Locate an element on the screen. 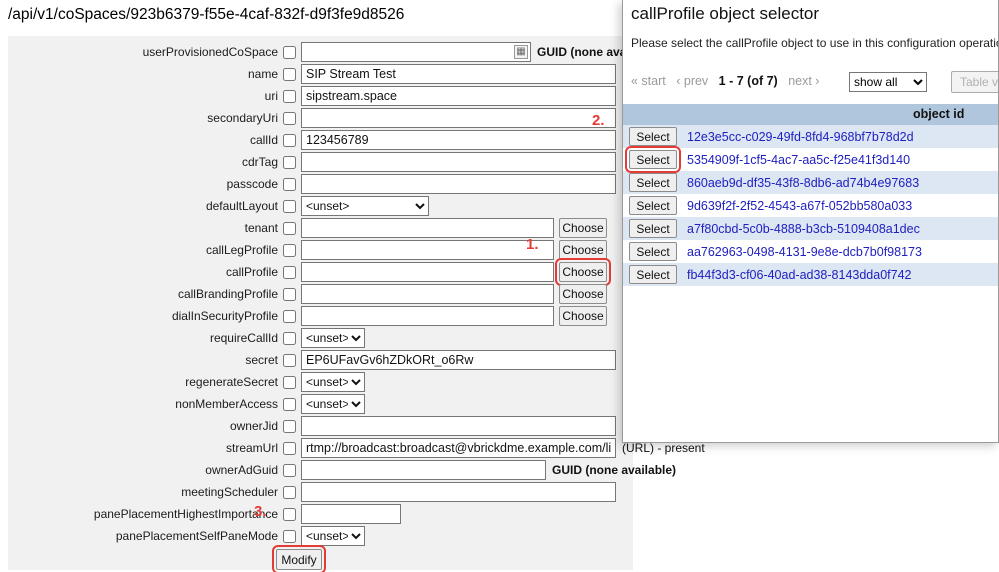 This screenshot has width=999, height=572. streamUrl-input is located at coordinates (458, 448).